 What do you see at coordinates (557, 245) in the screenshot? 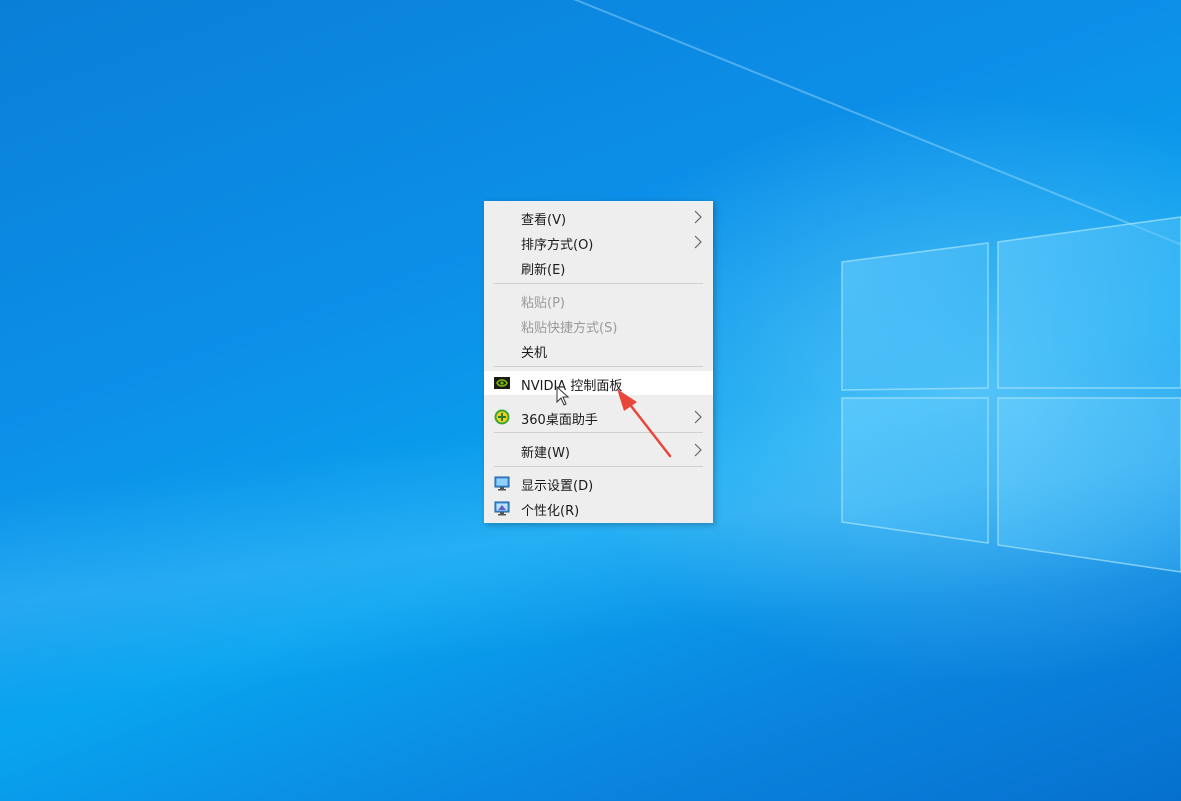
I see `menu-item-label: 排序方式(O)` at bounding box center [557, 245].